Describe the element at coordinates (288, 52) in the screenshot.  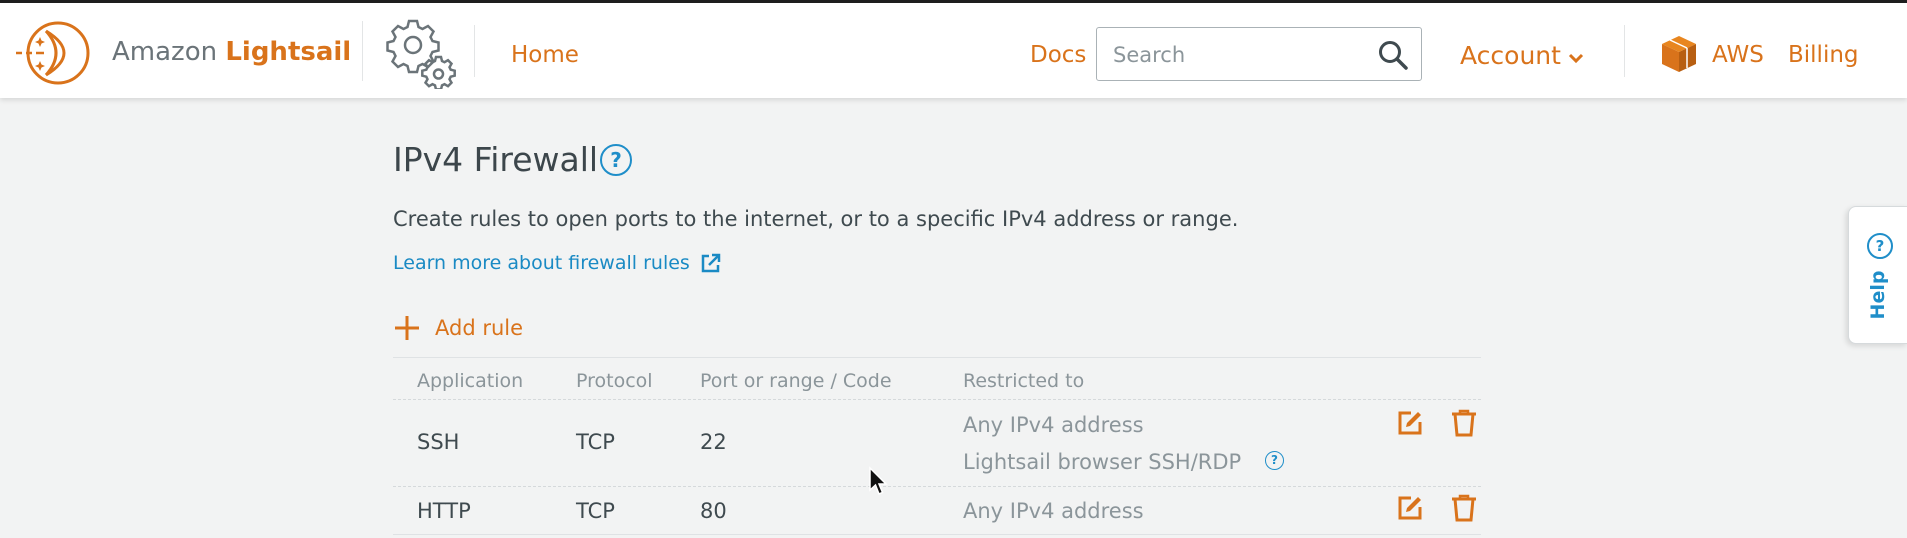
I see `brand-name-part2: Lightsail` at that location.